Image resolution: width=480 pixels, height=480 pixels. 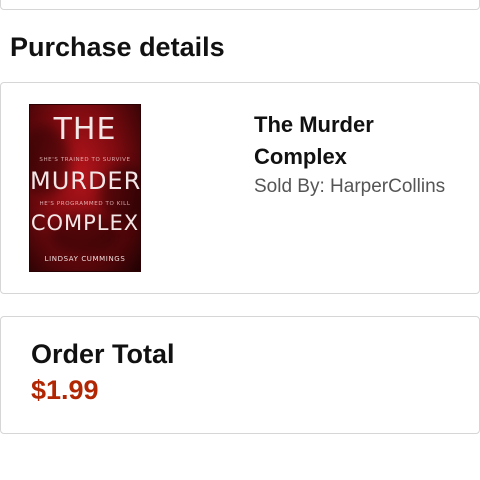 What do you see at coordinates (65, 390) in the screenshot?
I see `order-total-value: $1.99` at bounding box center [65, 390].